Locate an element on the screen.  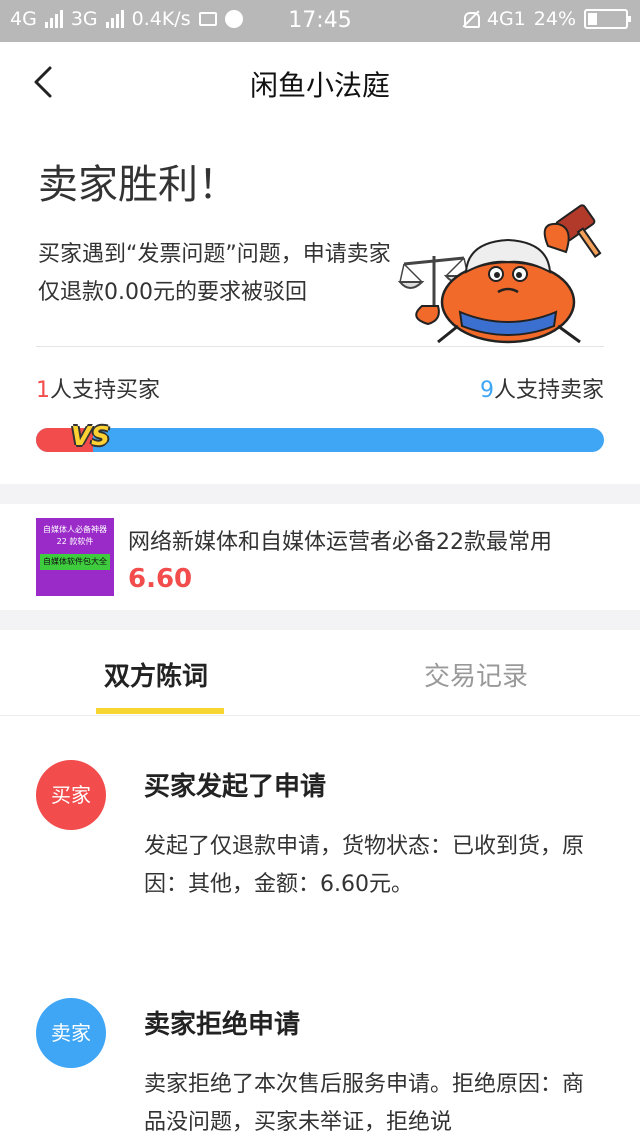
status-right: 4G1 24% is located at coordinates (546, 19).